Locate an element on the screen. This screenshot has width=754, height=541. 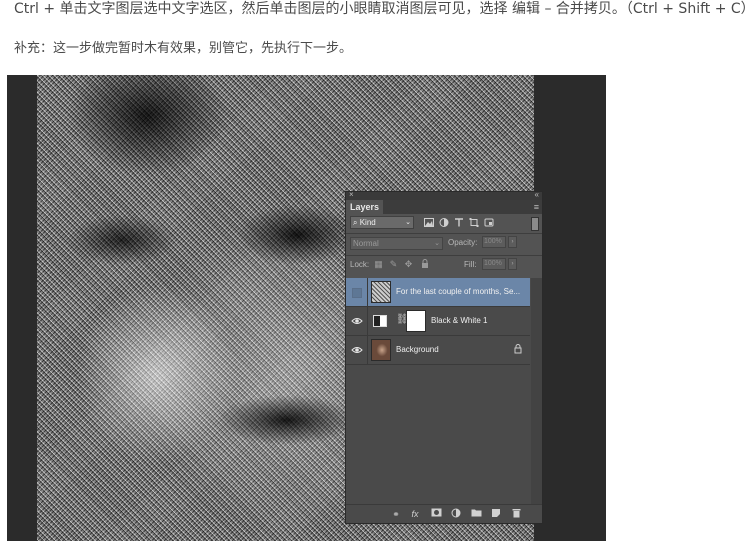
new-group-icon is located at coordinates (476, 514).